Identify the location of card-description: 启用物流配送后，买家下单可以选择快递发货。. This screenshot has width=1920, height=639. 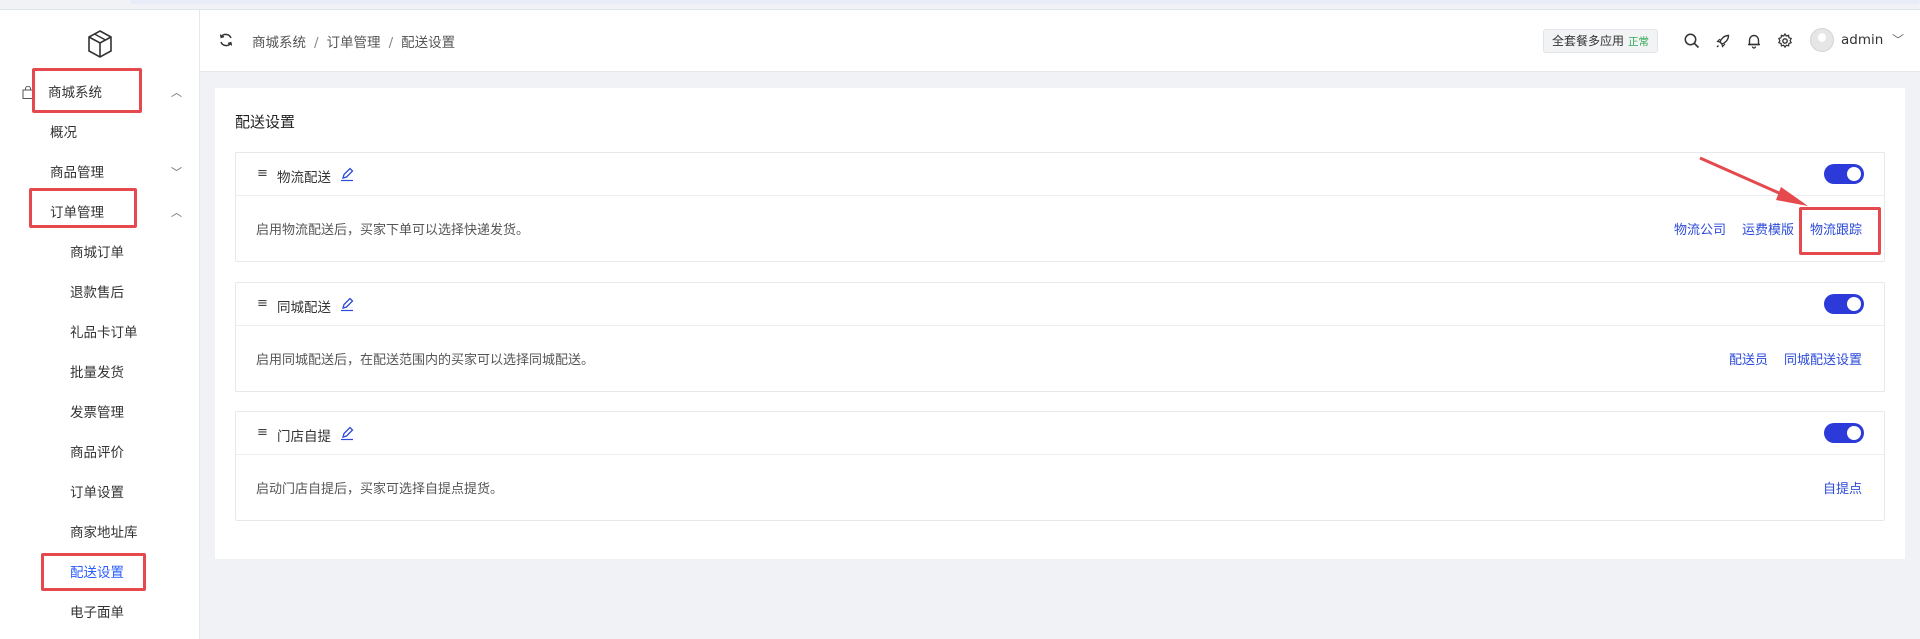
(393, 230).